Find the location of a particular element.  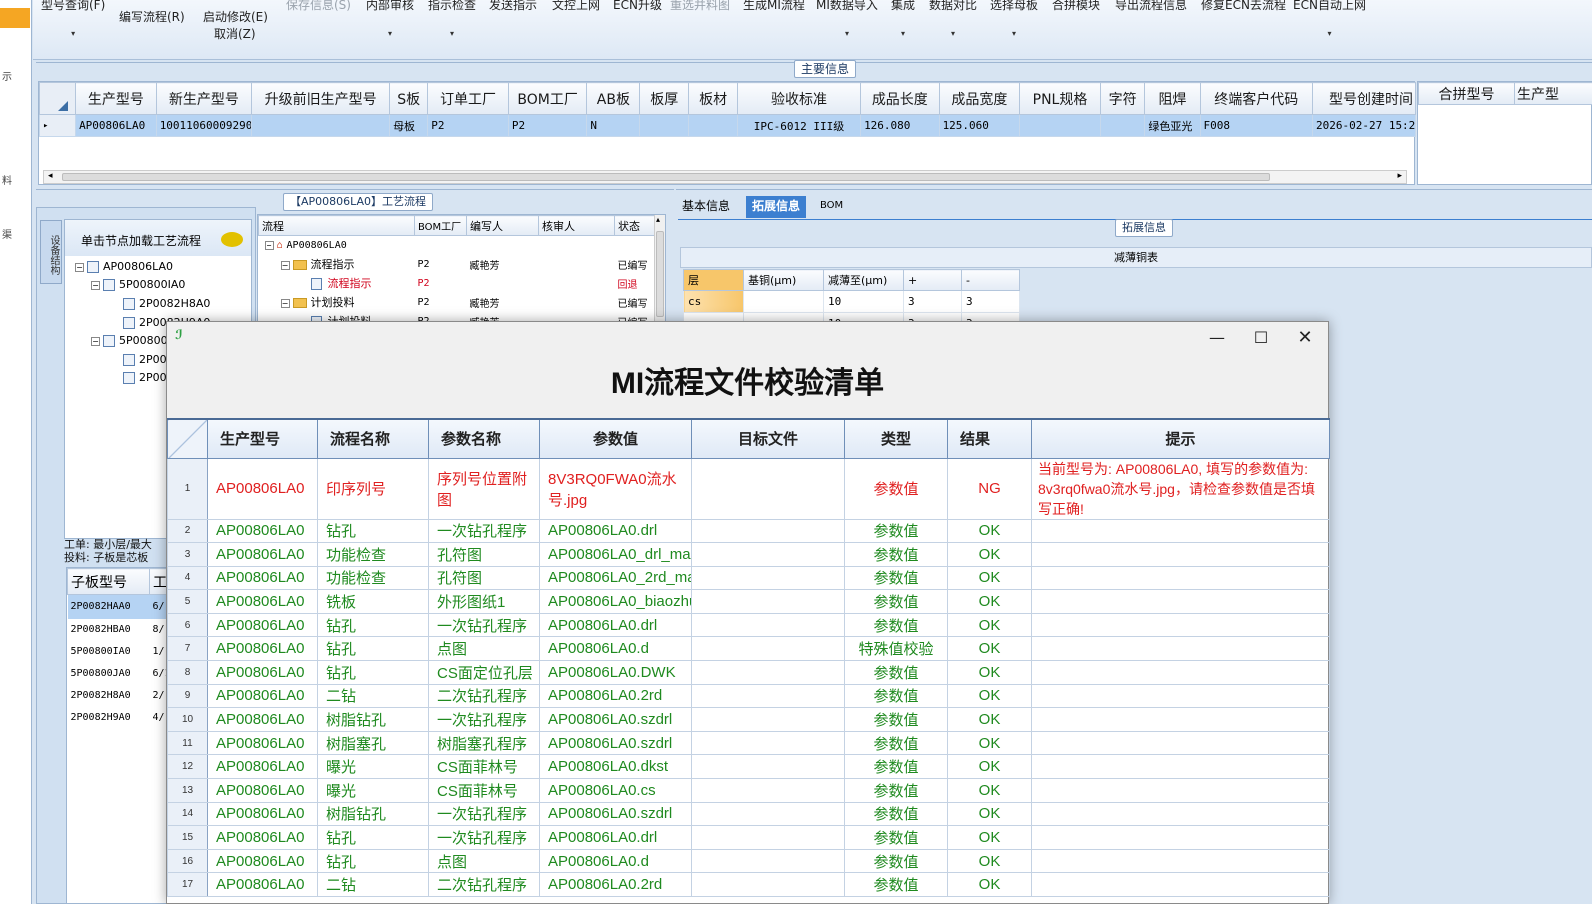

column-header: 提示 is located at coordinates (1180, 438).